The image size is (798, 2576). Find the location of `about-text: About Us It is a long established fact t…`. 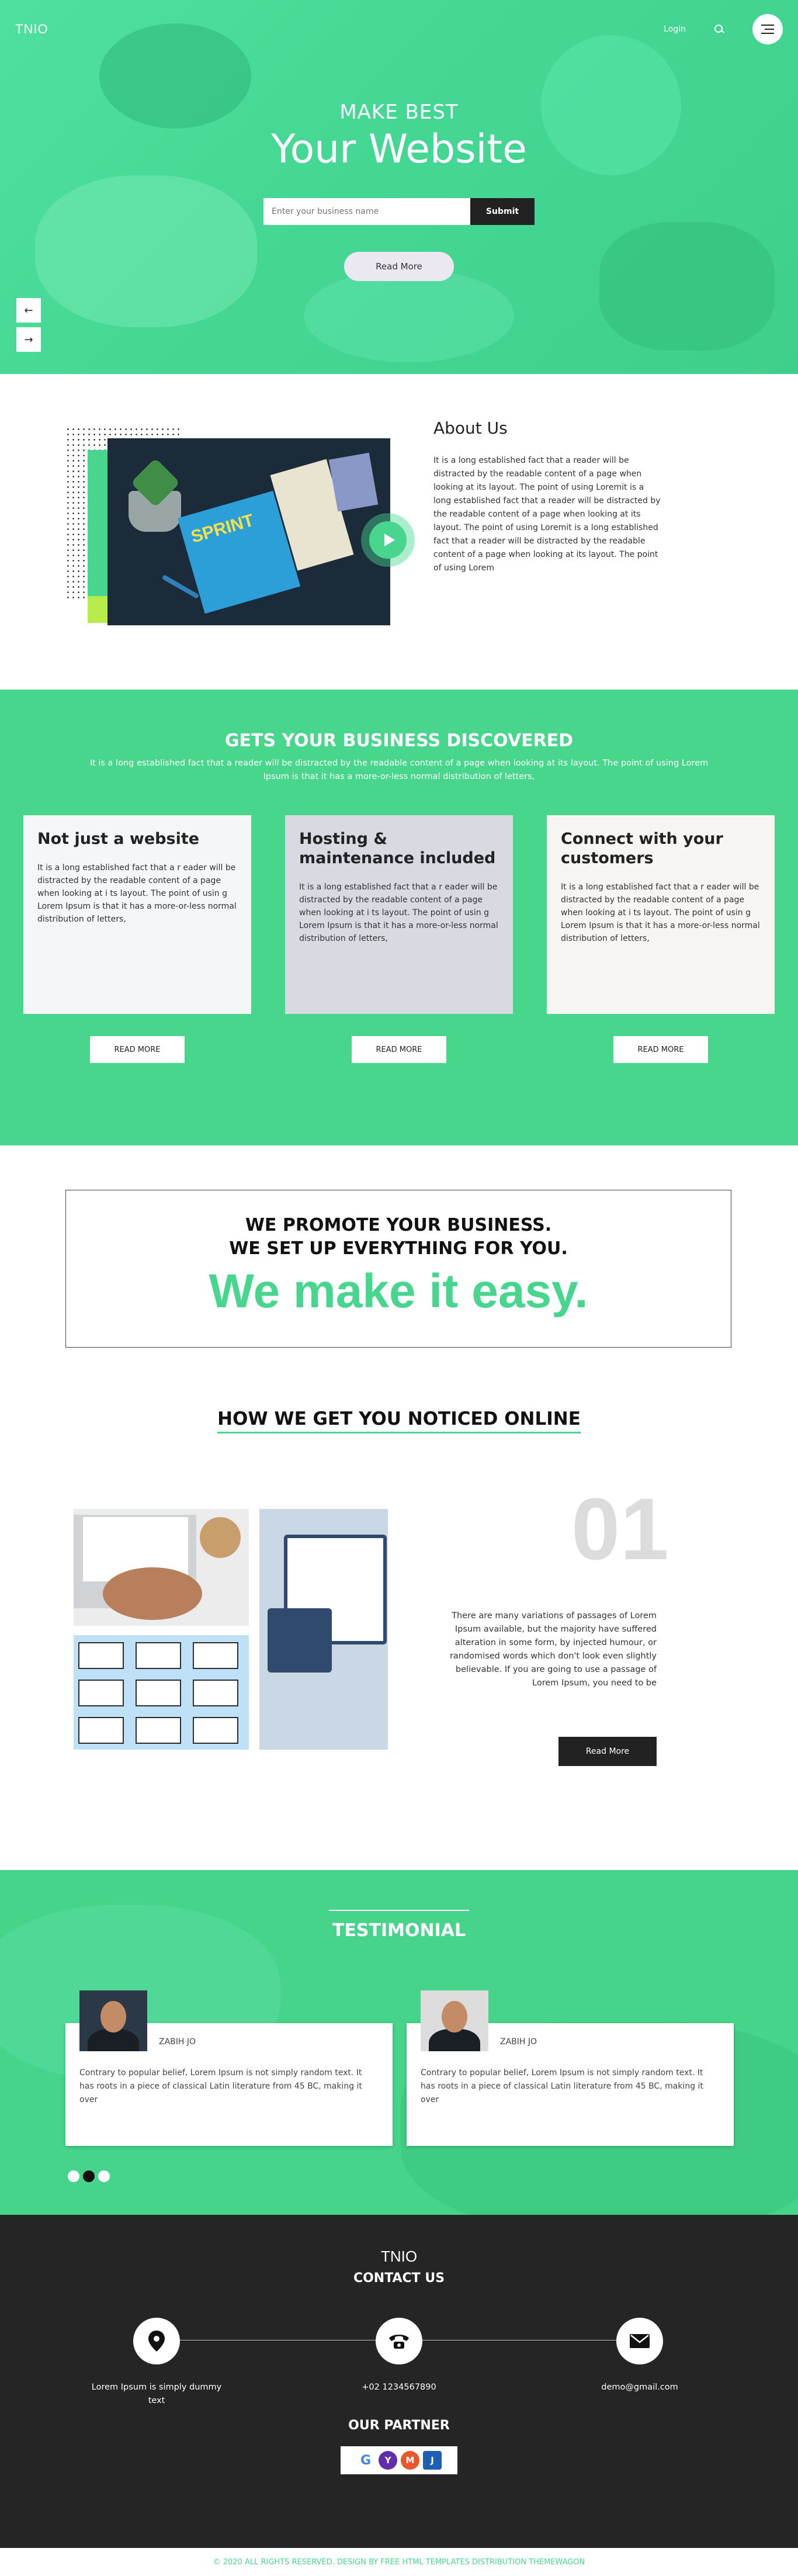

about-text: About Us It is a long established fact t… is located at coordinates (547, 496).